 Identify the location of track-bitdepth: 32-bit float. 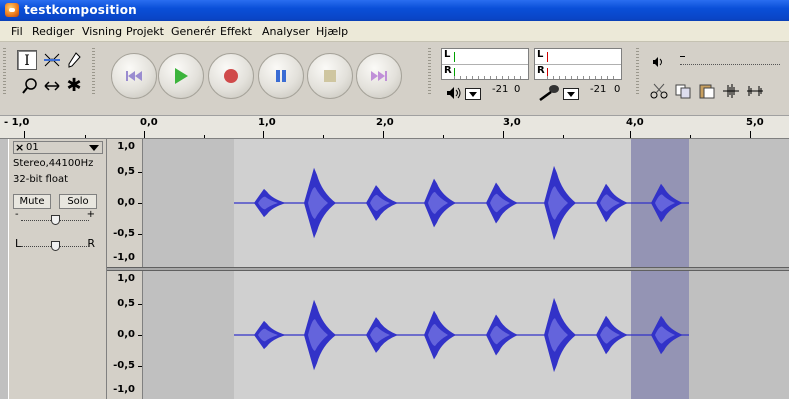
(41, 179).